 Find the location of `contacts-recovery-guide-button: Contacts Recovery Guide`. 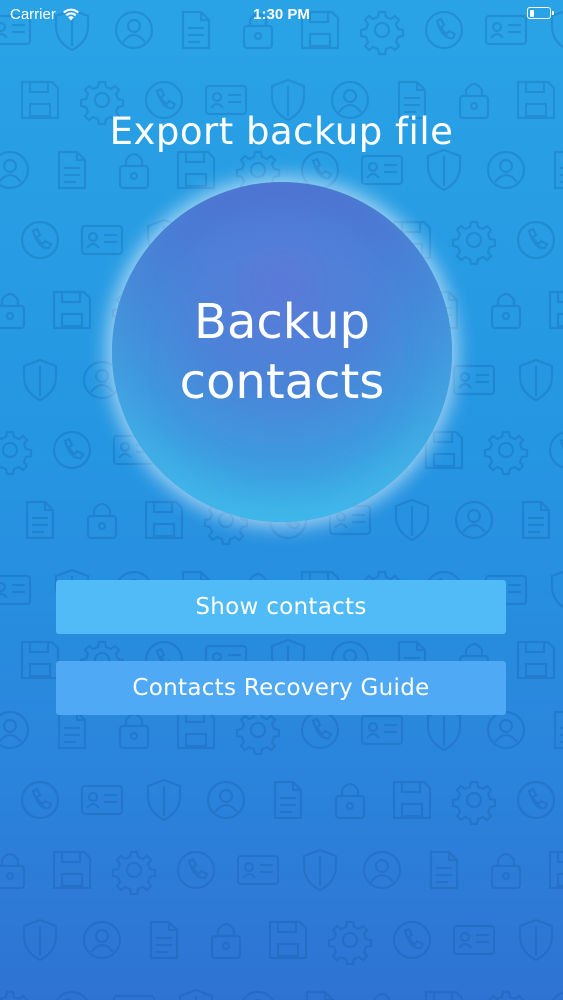

contacts-recovery-guide-button: Contacts Recovery Guide is located at coordinates (281, 688).